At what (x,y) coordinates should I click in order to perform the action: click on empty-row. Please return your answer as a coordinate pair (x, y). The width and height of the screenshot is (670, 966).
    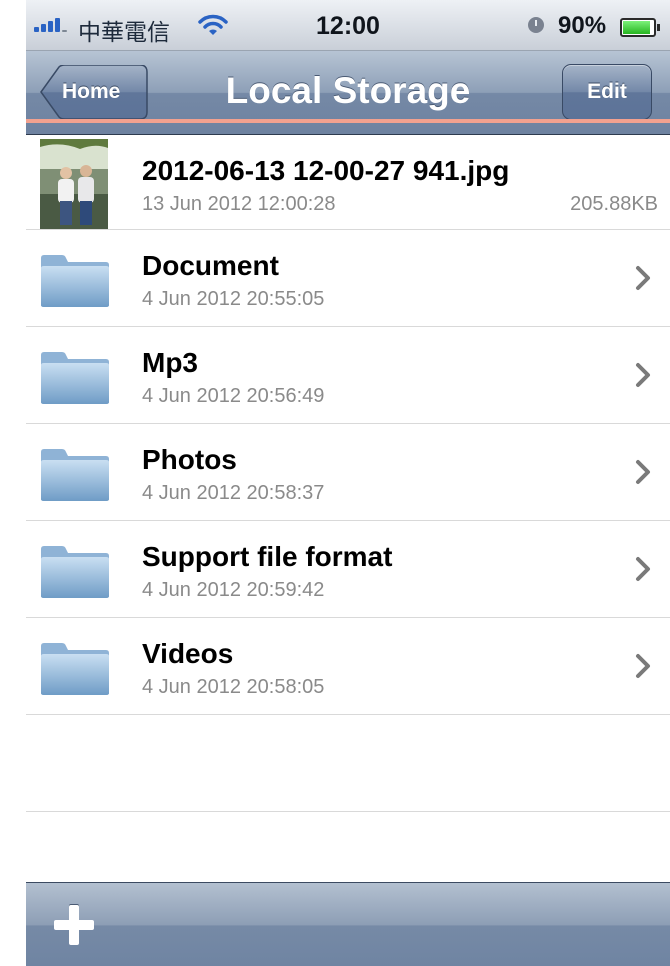
    Looking at the image, I should click on (348, 763).